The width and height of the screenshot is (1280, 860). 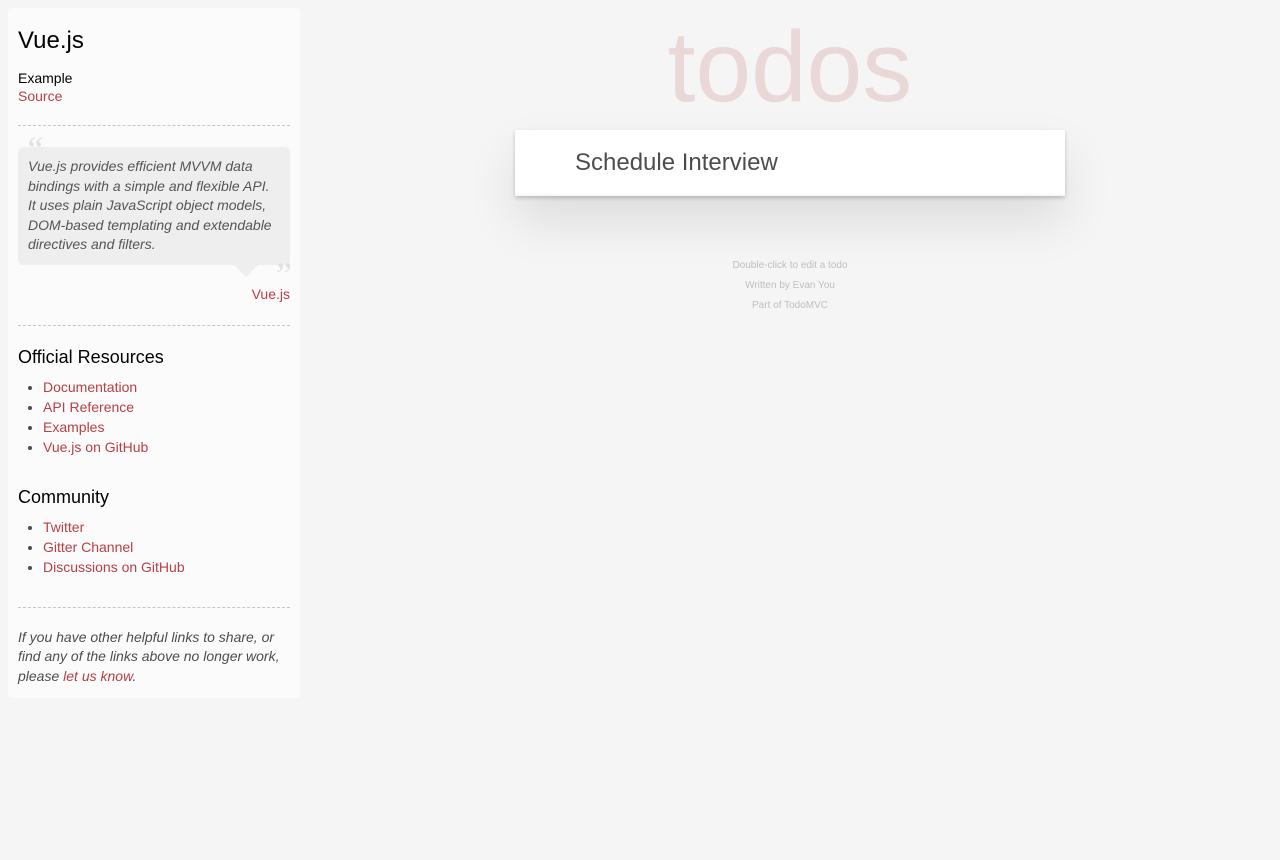 I want to click on gitter-channel-link: Gitter Channel, so click(x=88, y=547).